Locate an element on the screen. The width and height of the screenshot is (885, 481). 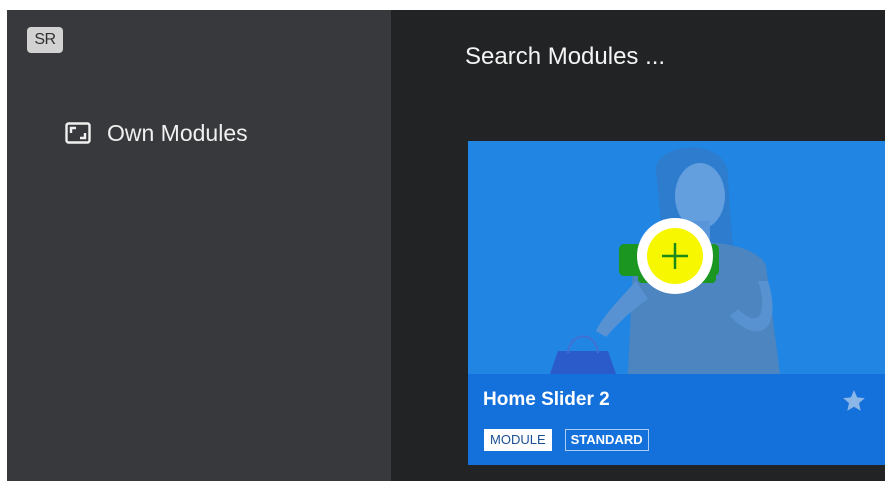
logo-badge: SR is located at coordinates (45, 40).